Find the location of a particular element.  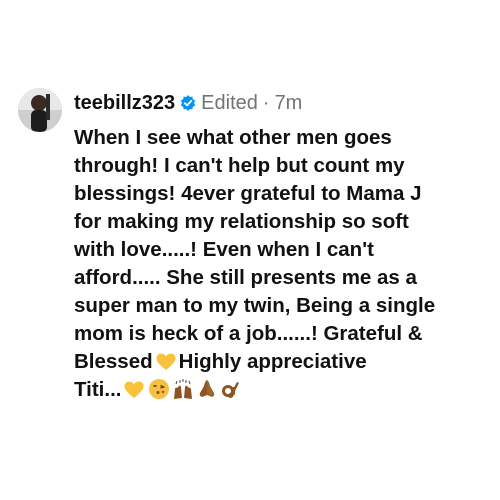

raising-hands-icon is located at coordinates (183, 389).